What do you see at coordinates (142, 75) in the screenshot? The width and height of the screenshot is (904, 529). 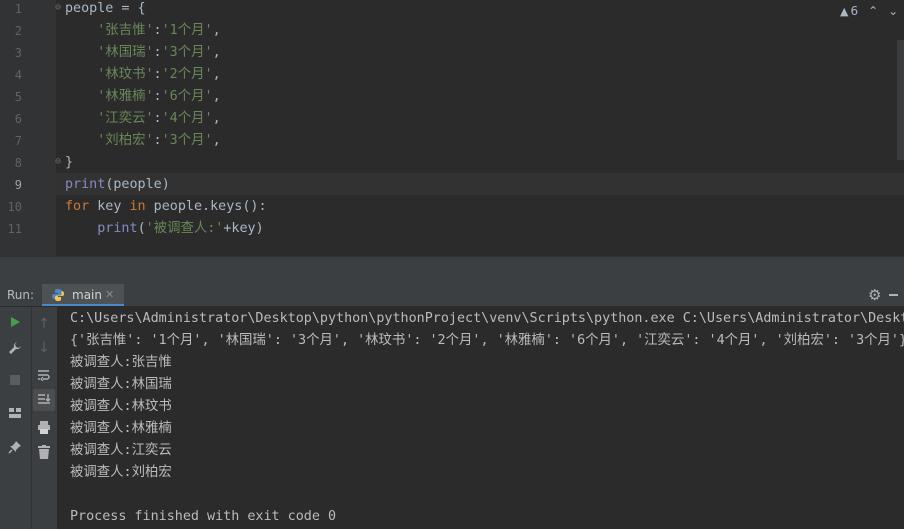 I see `code-line-4: '林玟书':'2个月',` at bounding box center [142, 75].